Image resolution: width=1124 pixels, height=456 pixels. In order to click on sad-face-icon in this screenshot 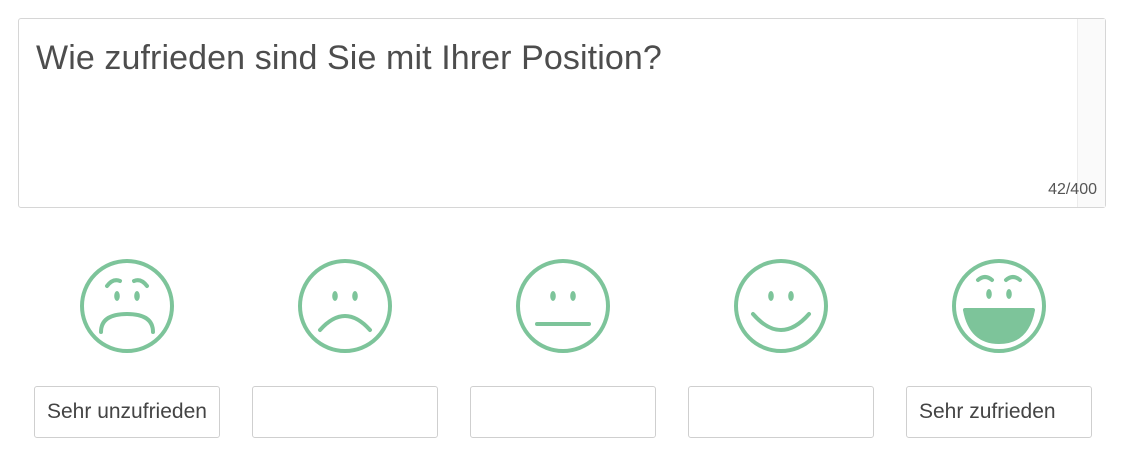, I will do `click(345, 306)`.